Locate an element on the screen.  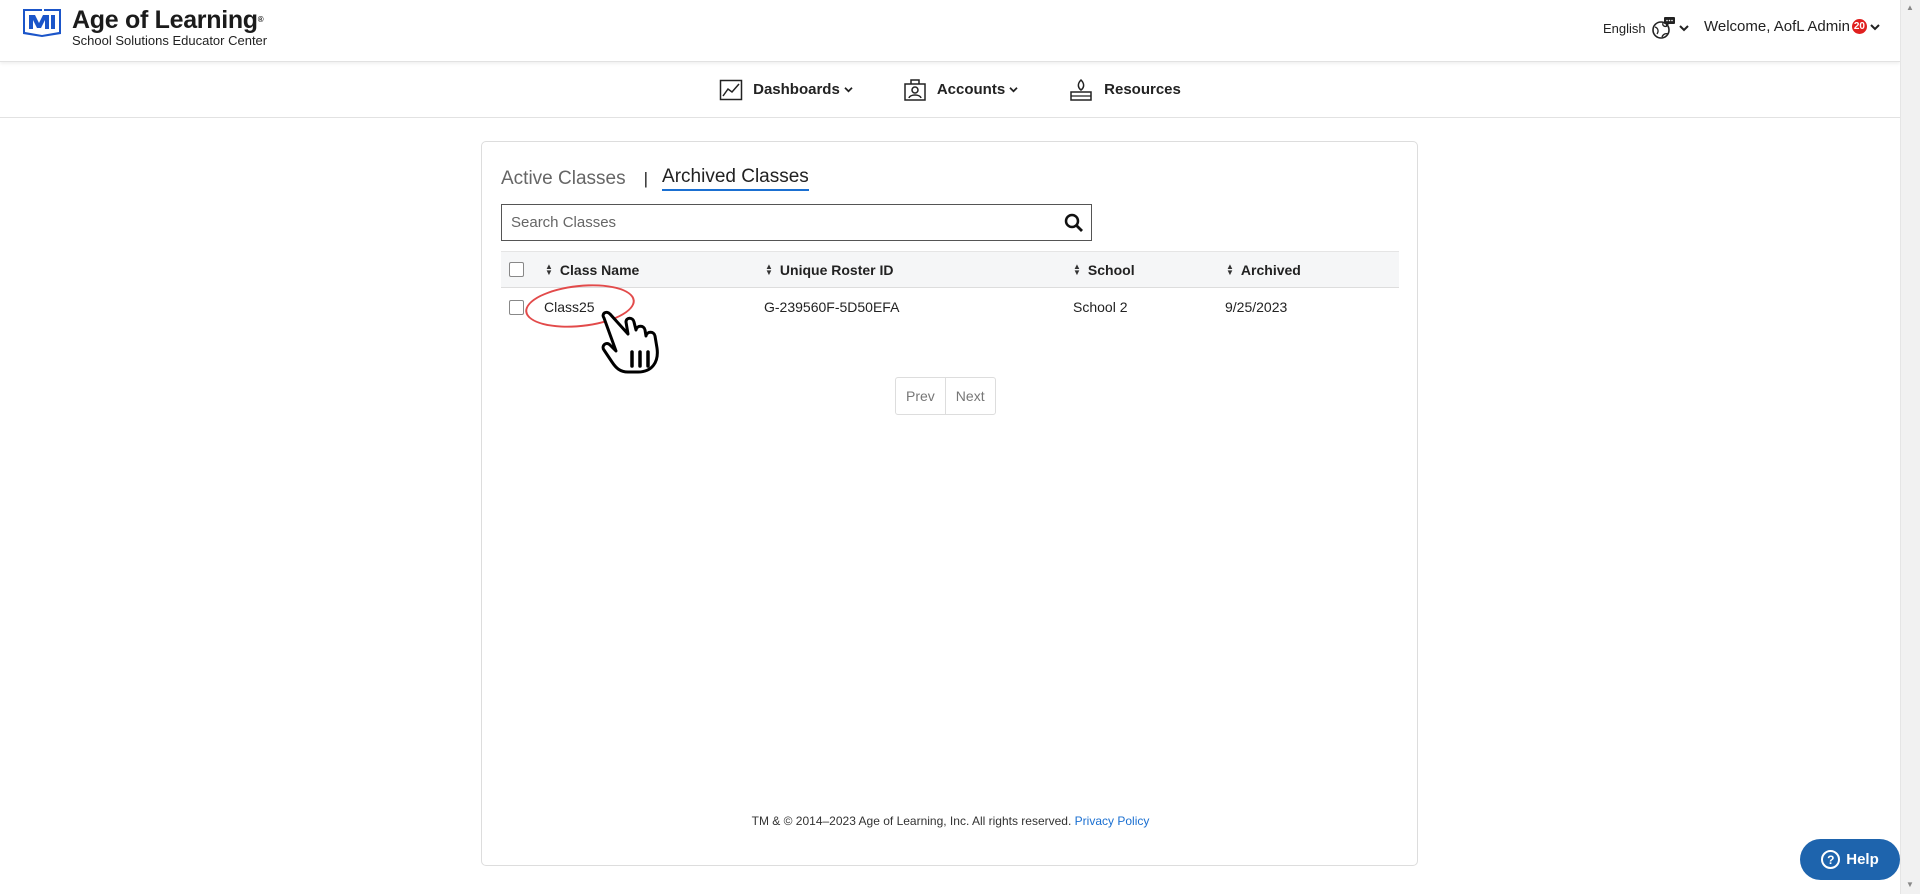
cell-archived-date: 9/25/2023 is located at coordinates (1256, 307).